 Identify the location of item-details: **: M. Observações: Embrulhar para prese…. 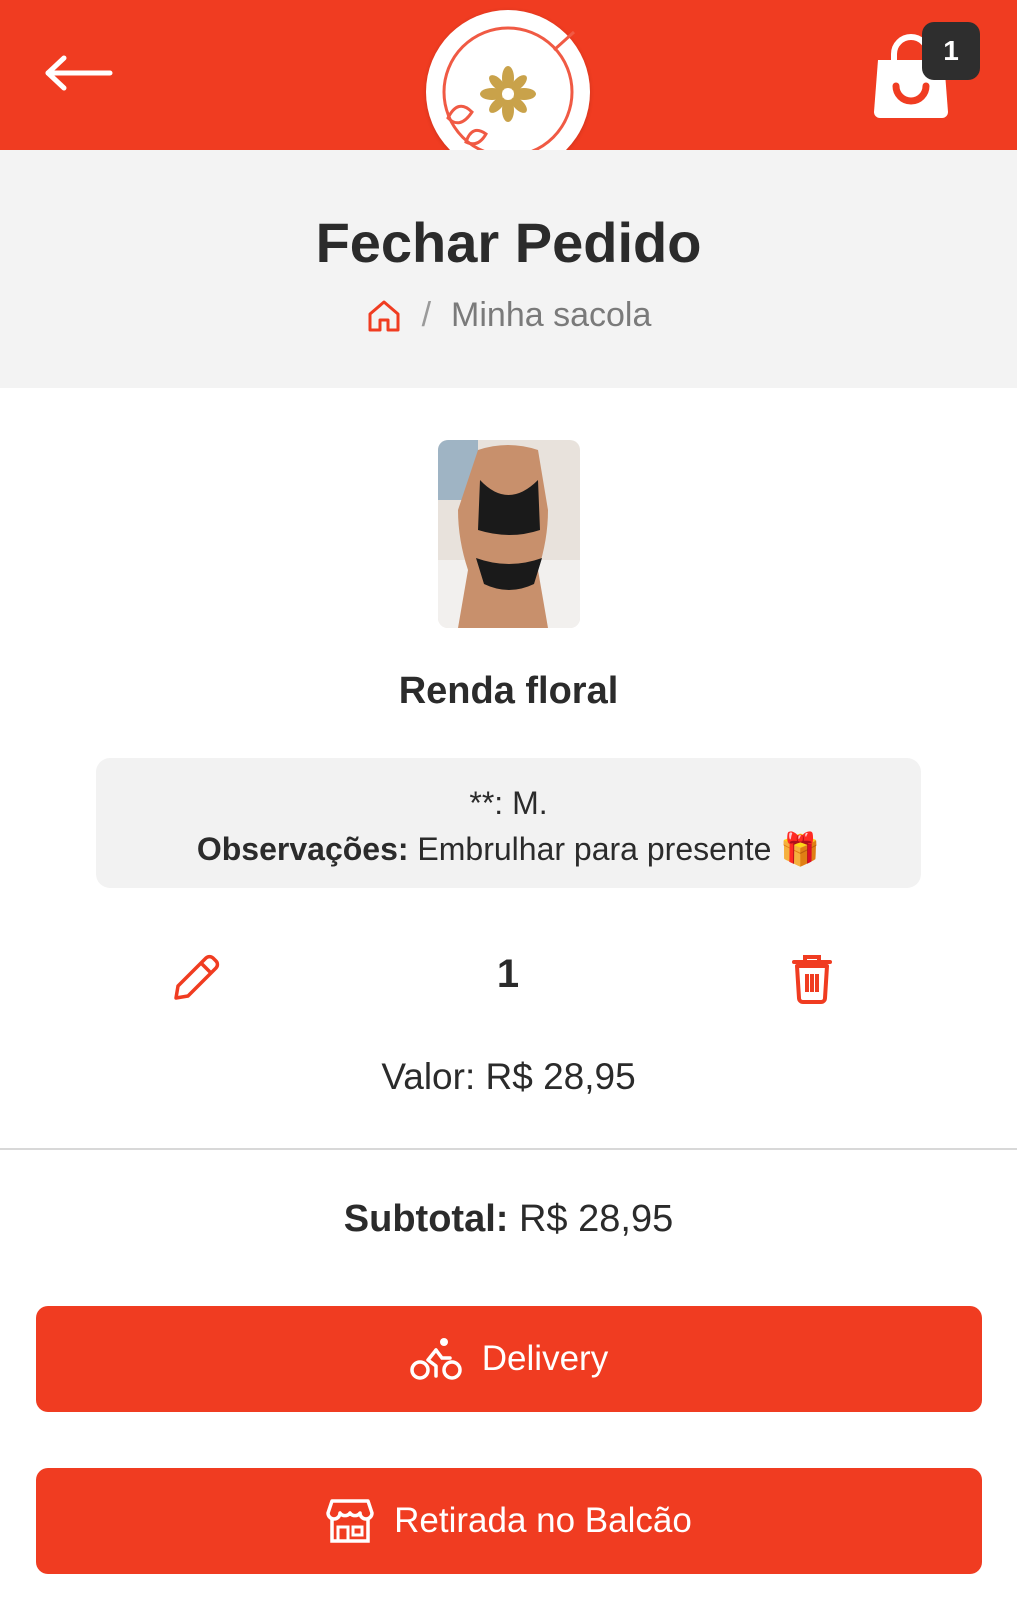
(508, 823).